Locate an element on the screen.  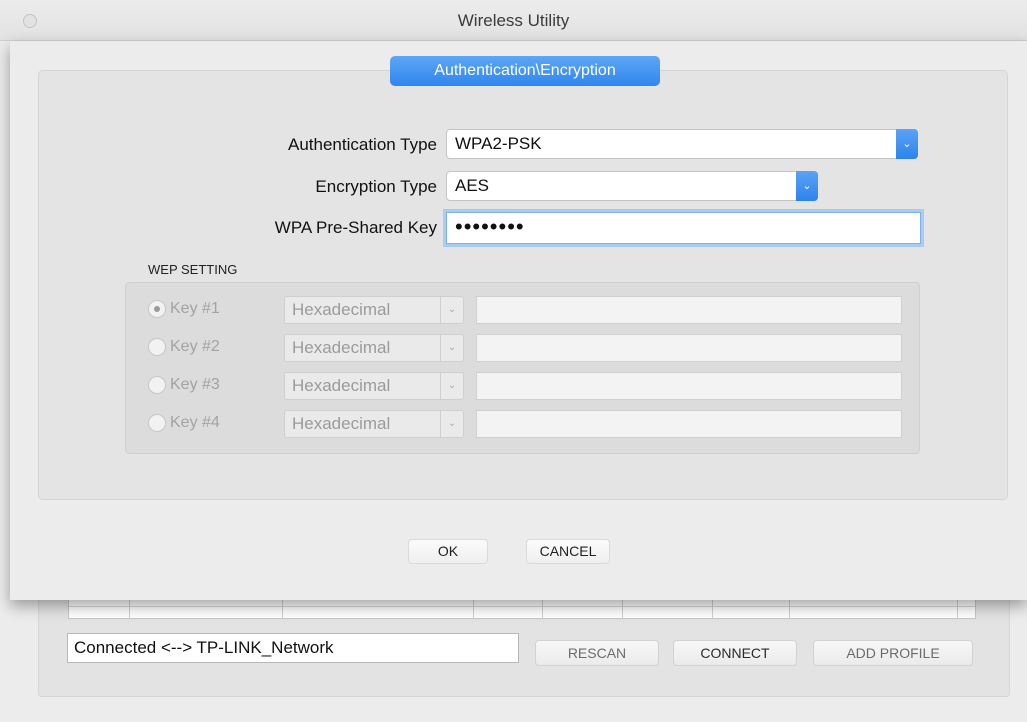
encryption-type-select: AES ⌄ is located at coordinates (632, 186).